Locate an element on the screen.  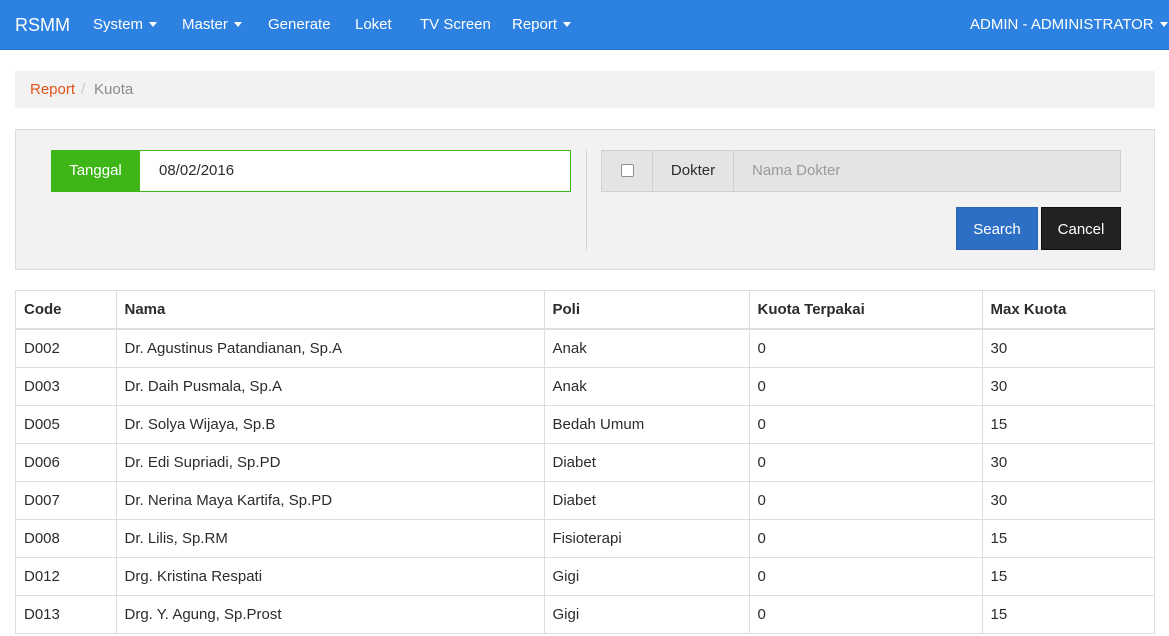
dokter-filter-checkbox is located at coordinates (627, 170).